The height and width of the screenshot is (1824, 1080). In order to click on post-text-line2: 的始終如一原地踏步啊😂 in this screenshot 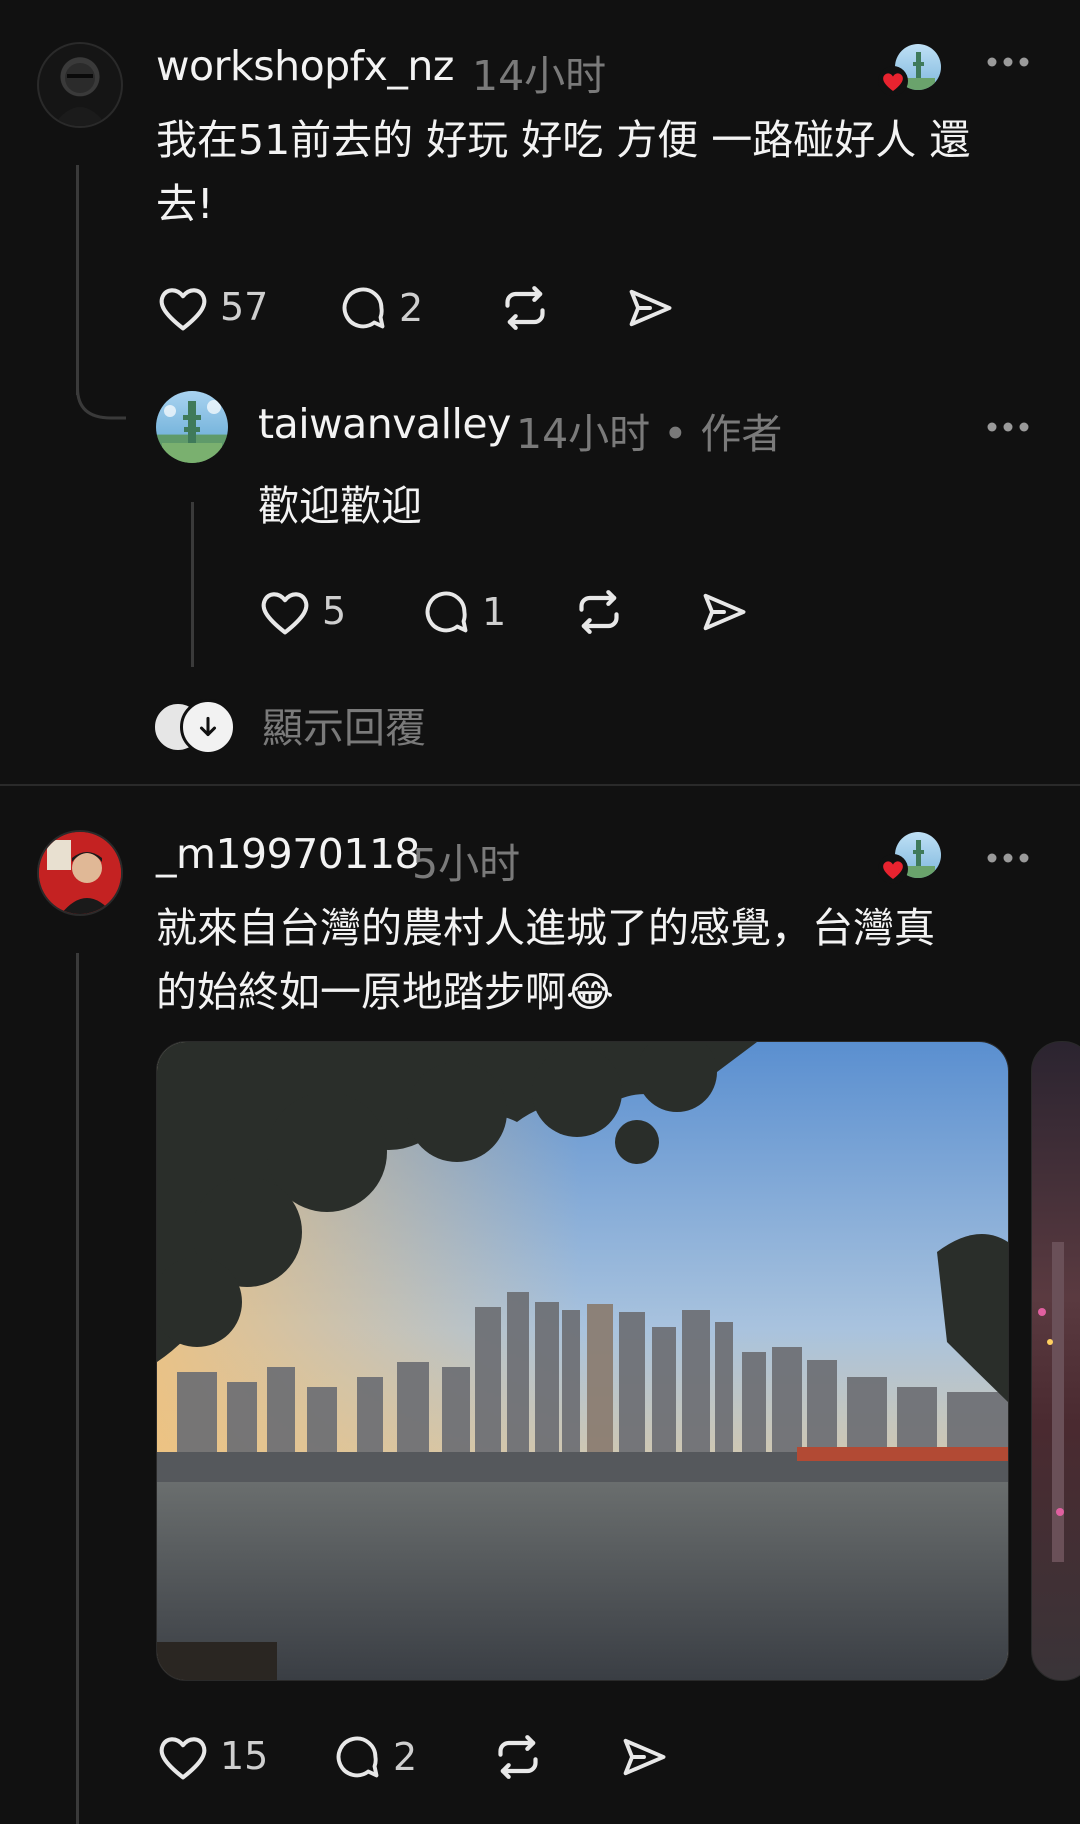, I will do `click(385, 992)`.